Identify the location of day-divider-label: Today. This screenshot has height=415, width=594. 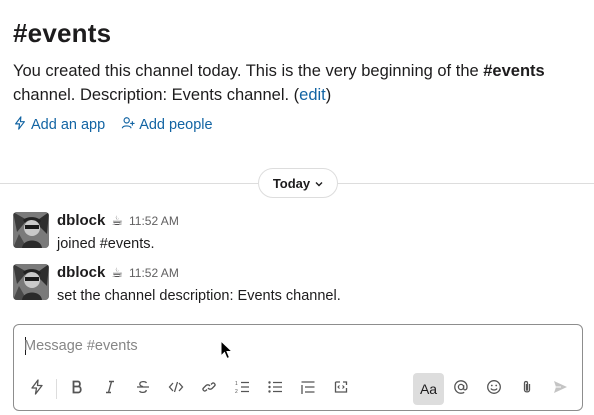
(291, 183).